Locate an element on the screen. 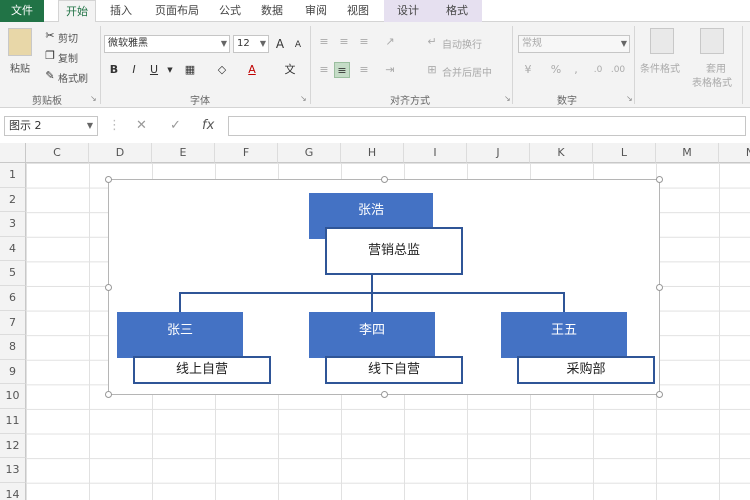  number-launcher-icon: ↘ is located at coordinates (629, 98).